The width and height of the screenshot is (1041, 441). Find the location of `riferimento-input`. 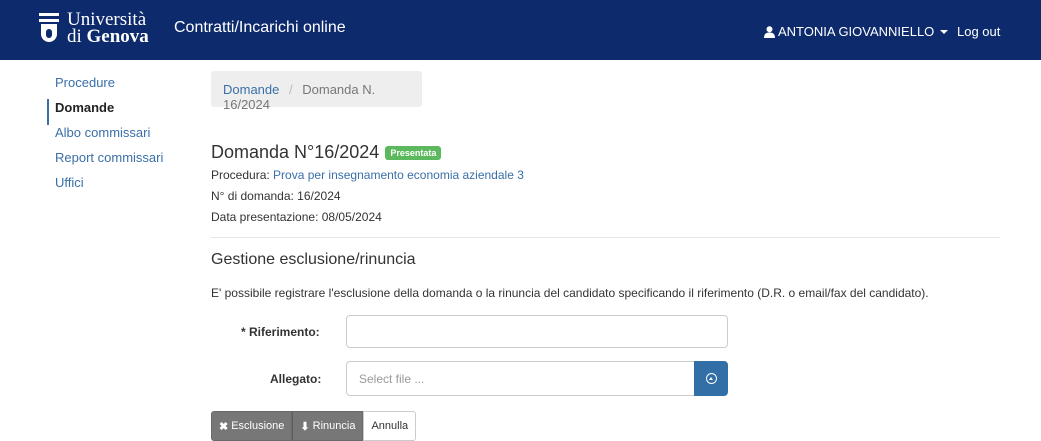

riferimento-input is located at coordinates (537, 331).